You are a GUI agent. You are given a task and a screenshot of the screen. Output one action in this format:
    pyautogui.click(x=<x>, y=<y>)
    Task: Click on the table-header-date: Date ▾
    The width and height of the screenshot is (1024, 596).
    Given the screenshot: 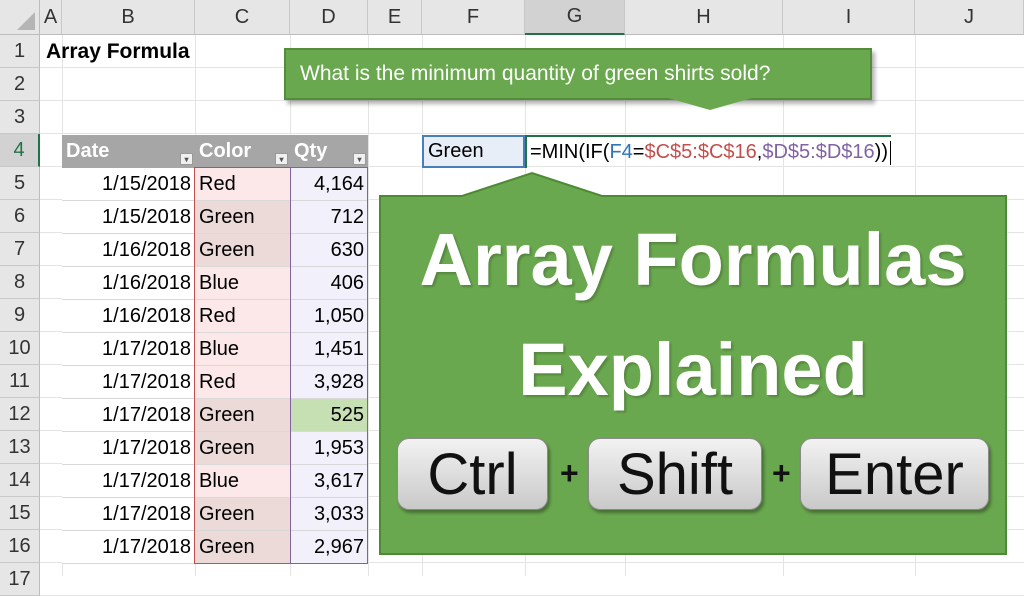 What is the action you would take?
    pyautogui.click(x=128, y=151)
    